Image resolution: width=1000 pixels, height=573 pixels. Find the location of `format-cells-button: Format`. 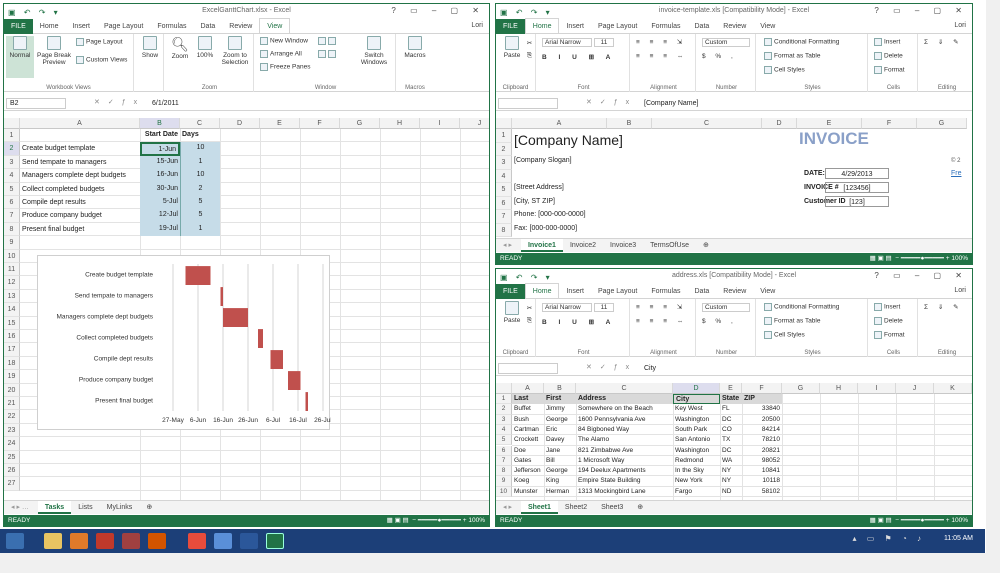

format-cells-button: Format is located at coordinates (889, 335).